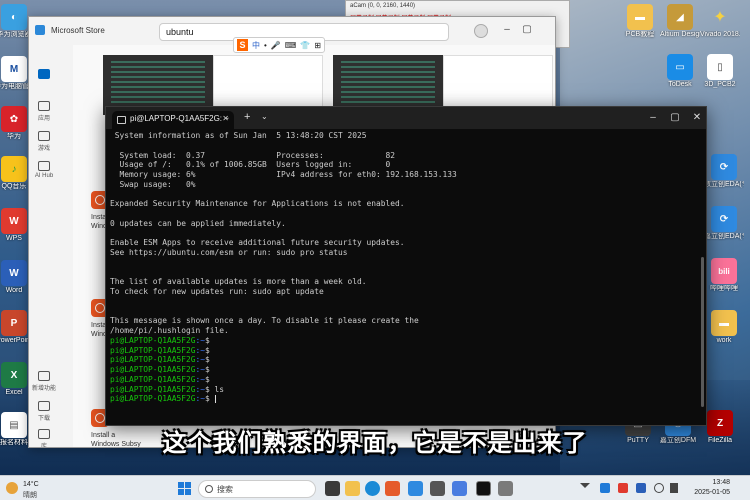  I want to click on sparkle-icon, so click(44, 166).